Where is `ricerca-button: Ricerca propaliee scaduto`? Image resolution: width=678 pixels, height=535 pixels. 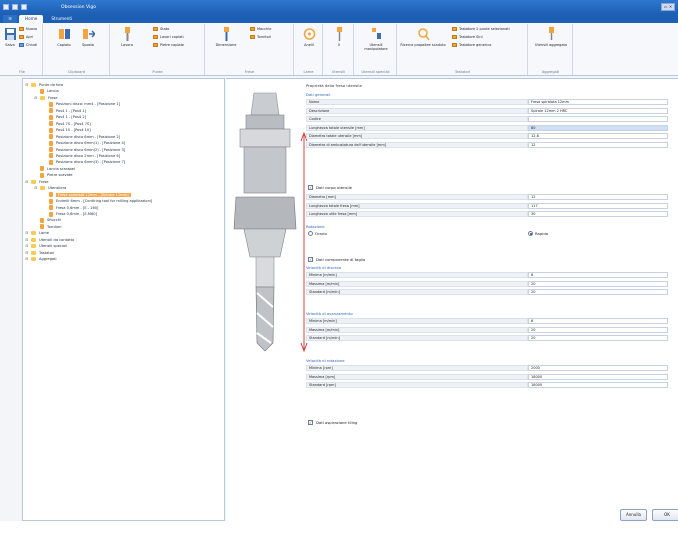
ricerca-button: Ricerca propaliee scaduto is located at coordinates (423, 36).